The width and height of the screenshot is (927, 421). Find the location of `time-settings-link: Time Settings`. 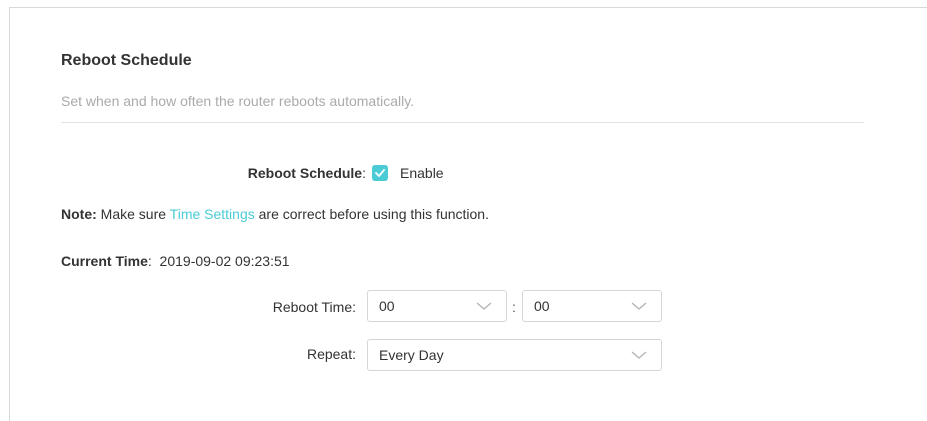

time-settings-link: Time Settings is located at coordinates (212, 214).